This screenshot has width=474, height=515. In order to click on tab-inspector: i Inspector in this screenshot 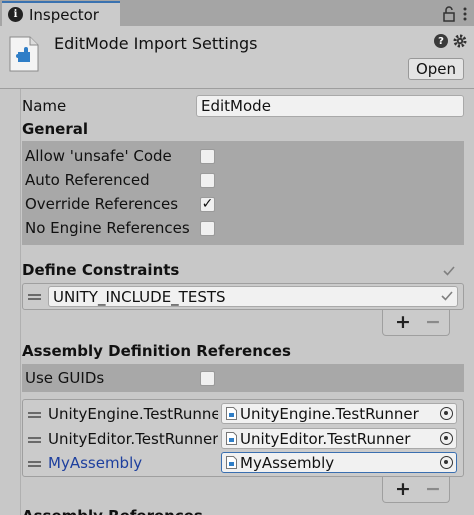, I will do `click(61, 13)`.